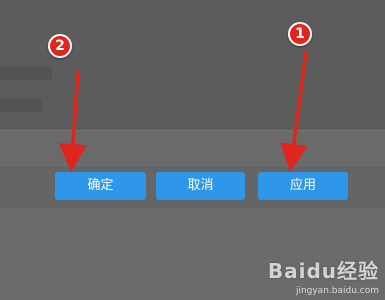  Describe the element at coordinates (192, 148) in the screenshot. I see `dialog-content-area` at that location.